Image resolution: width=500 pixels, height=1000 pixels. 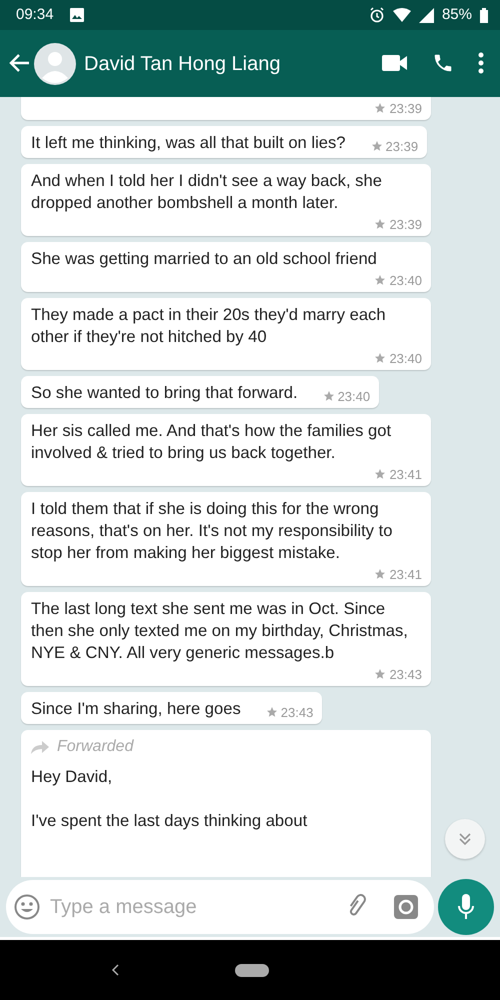 I want to click on back-nav-icon, so click(x=115, y=970).